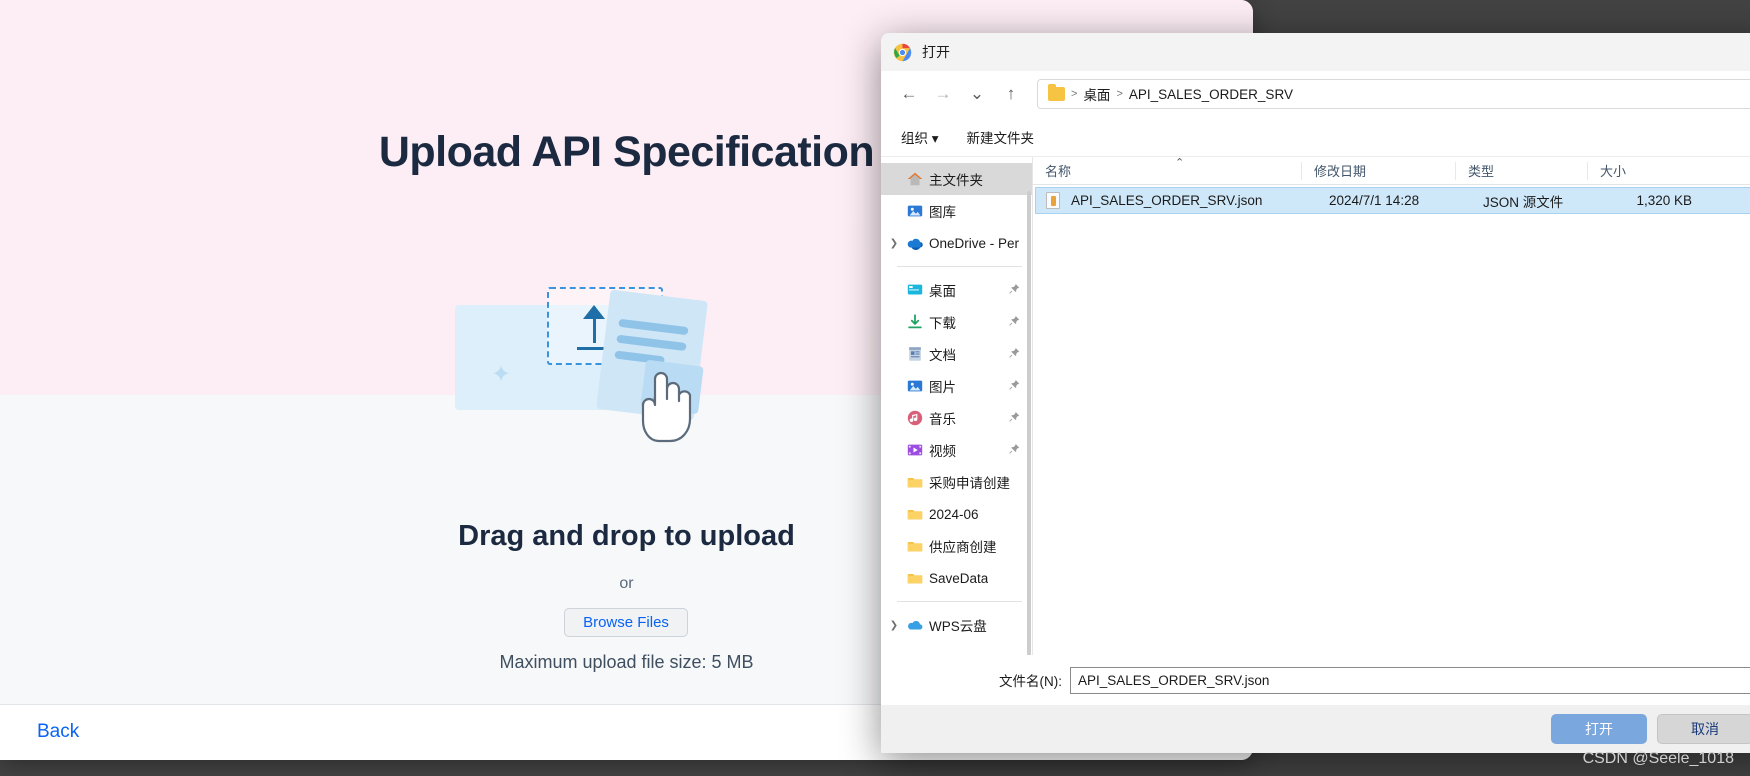  I want to click on sidebar-item-videos: 视频, so click(956, 450).